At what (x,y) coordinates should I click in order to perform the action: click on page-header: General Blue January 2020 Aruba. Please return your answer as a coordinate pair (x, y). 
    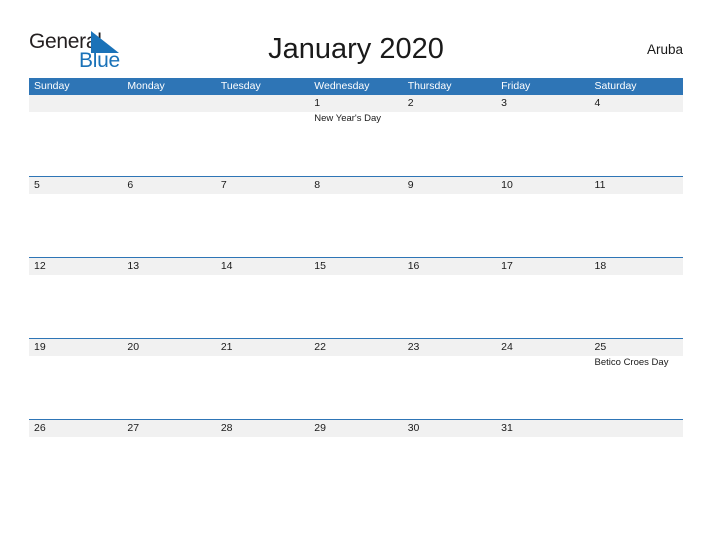
    Looking at the image, I should click on (356, 51).